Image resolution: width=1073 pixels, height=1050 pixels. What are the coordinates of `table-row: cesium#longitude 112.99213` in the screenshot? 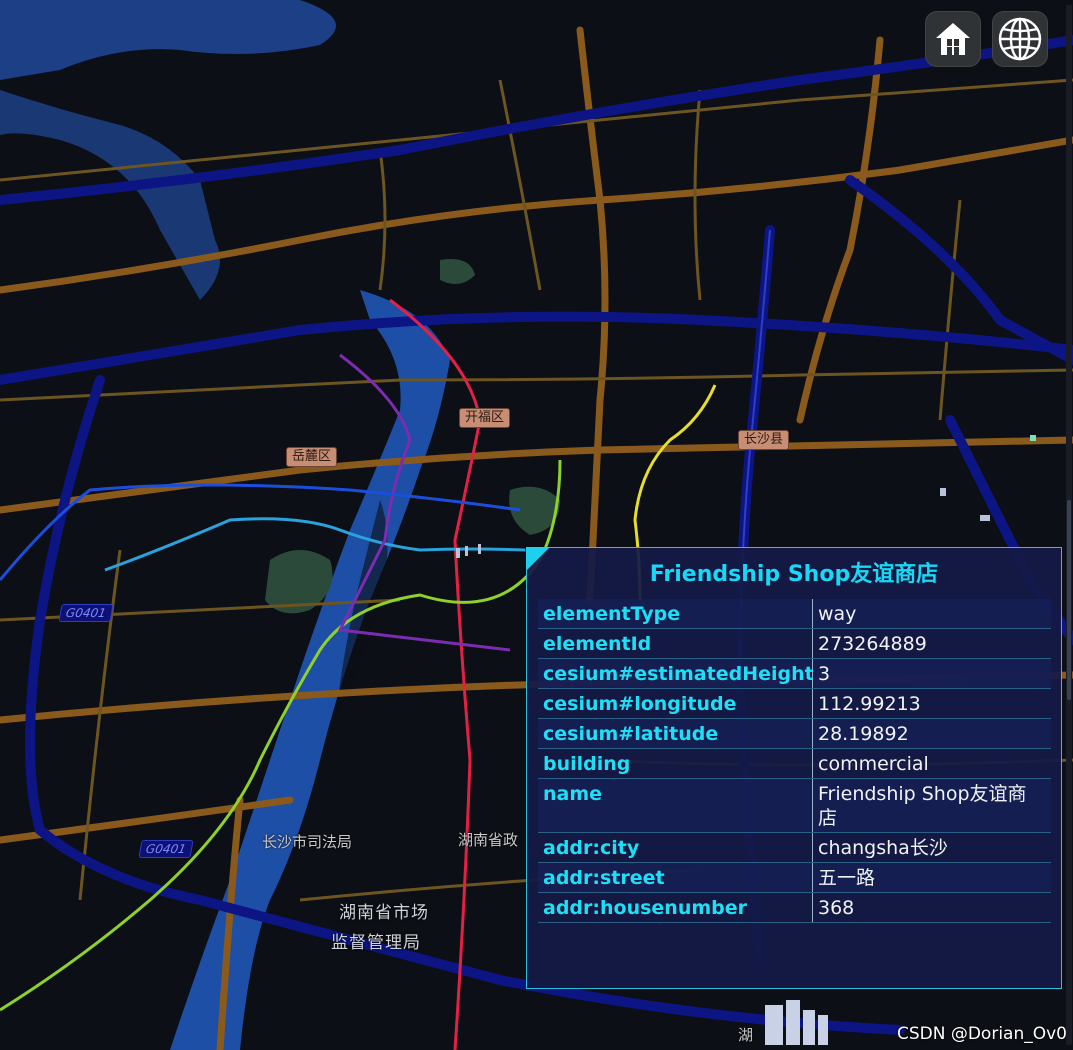 It's located at (794, 703).